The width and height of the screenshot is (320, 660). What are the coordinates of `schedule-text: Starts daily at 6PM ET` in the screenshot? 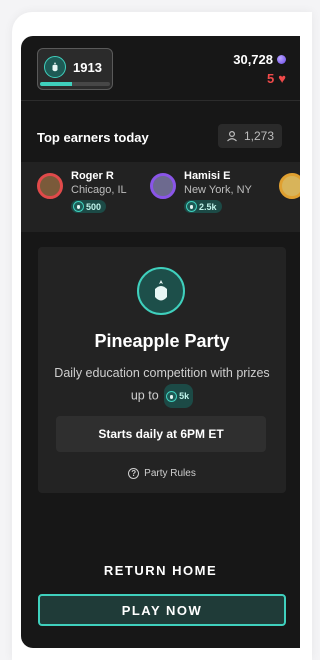 It's located at (161, 434).